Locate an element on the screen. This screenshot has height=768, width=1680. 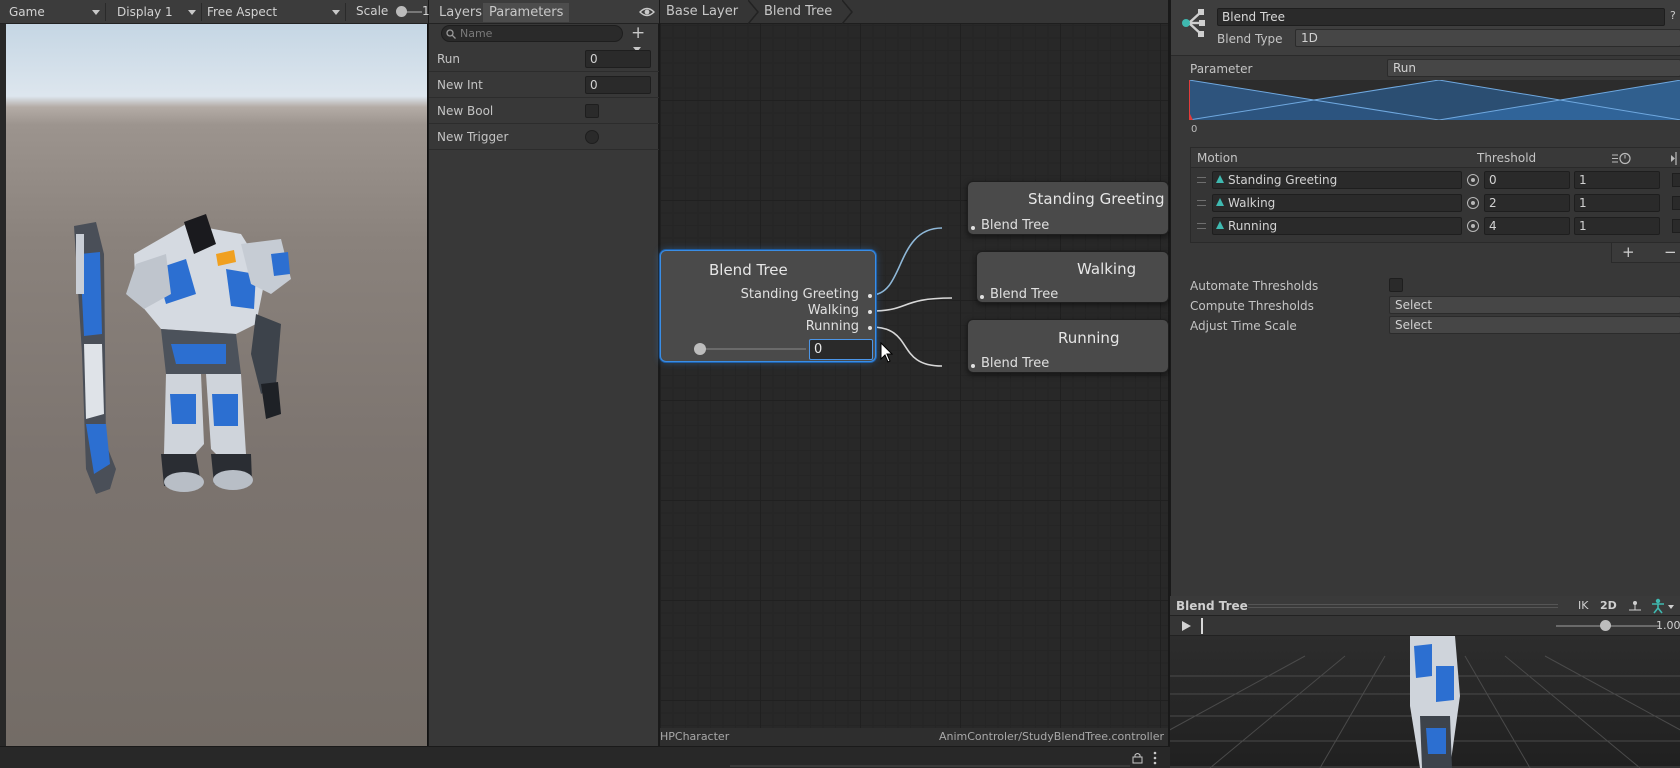
threshold-field: 2 is located at coordinates (1527, 203).